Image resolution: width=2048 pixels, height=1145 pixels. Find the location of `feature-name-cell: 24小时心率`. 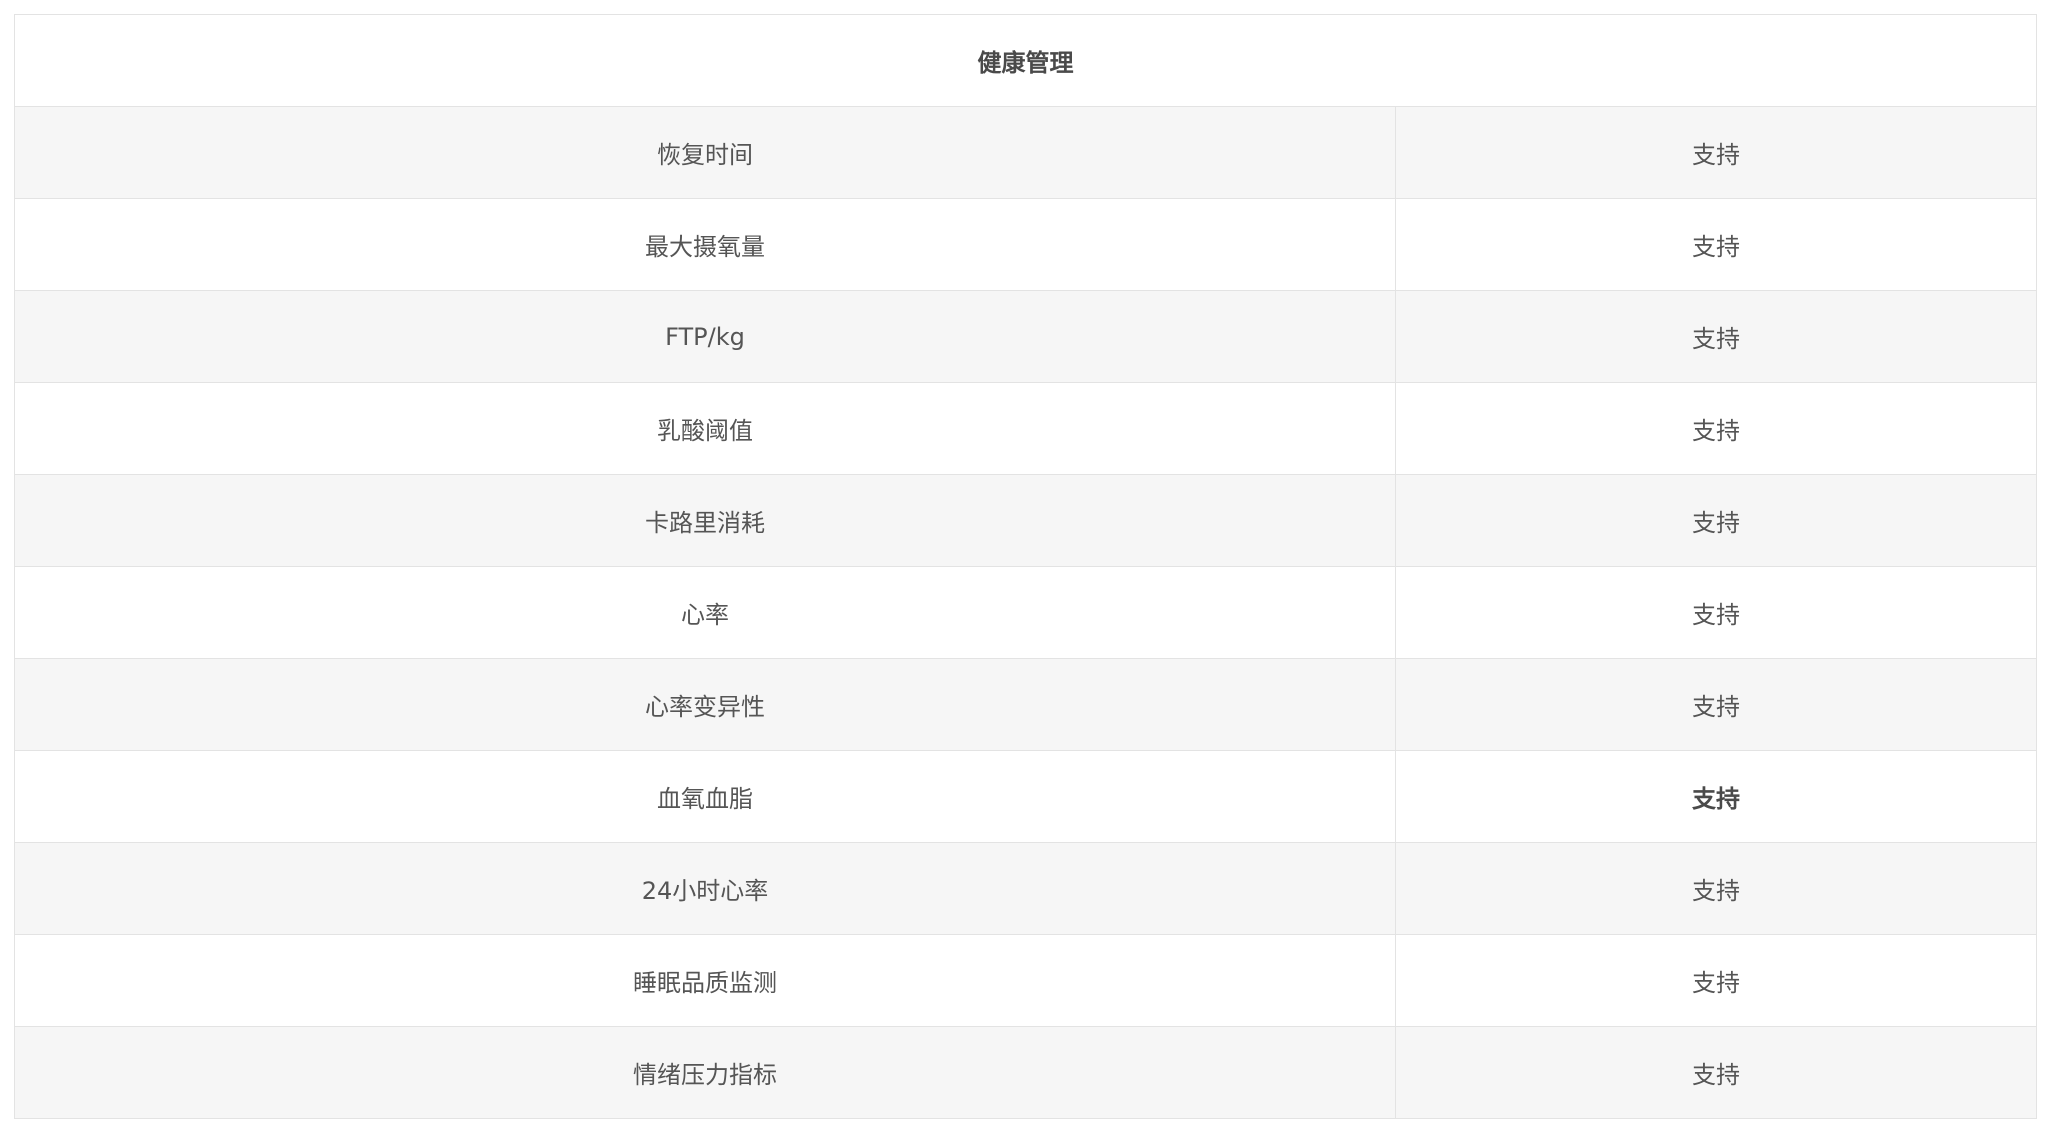

feature-name-cell: 24小时心率 is located at coordinates (705, 888).